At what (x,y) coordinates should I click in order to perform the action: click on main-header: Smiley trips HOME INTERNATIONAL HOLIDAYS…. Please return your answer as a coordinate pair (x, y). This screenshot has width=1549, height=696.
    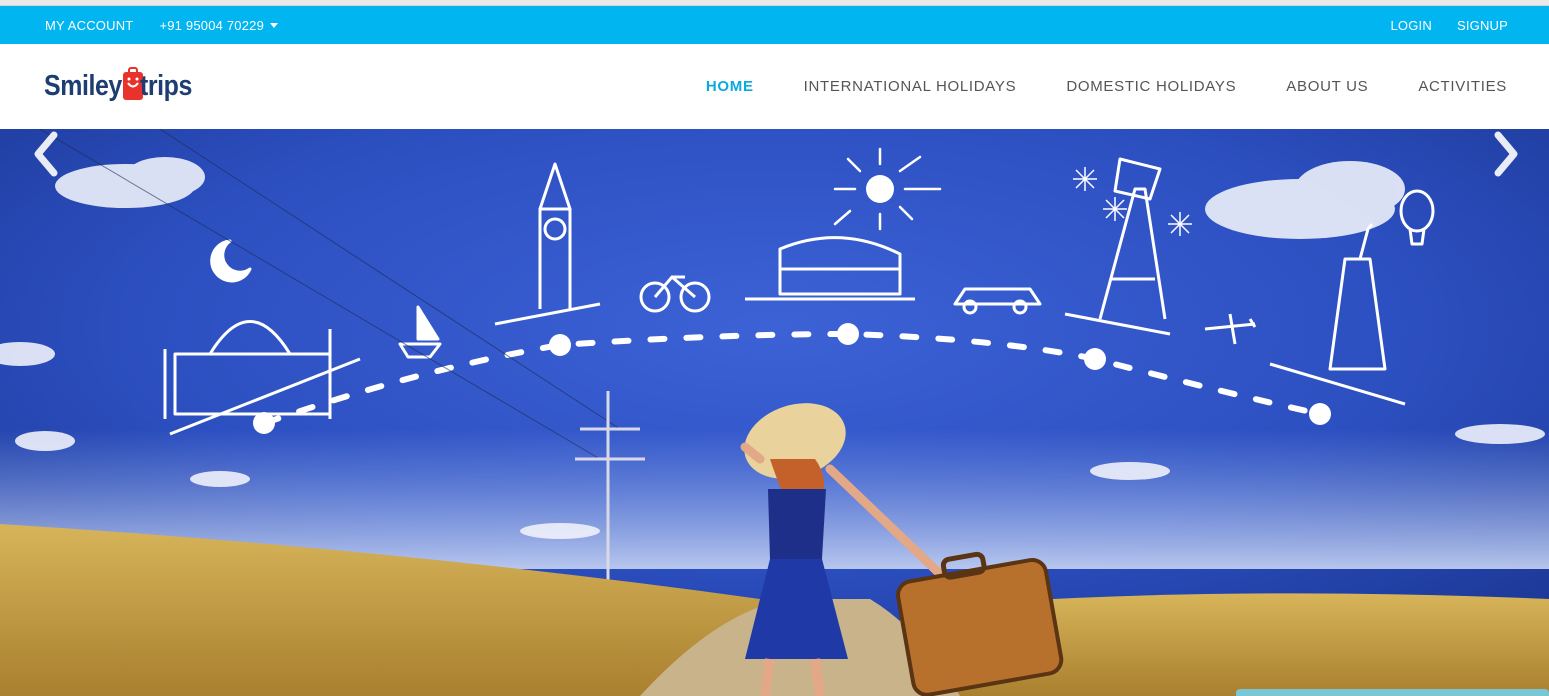
    Looking at the image, I should click on (774, 86).